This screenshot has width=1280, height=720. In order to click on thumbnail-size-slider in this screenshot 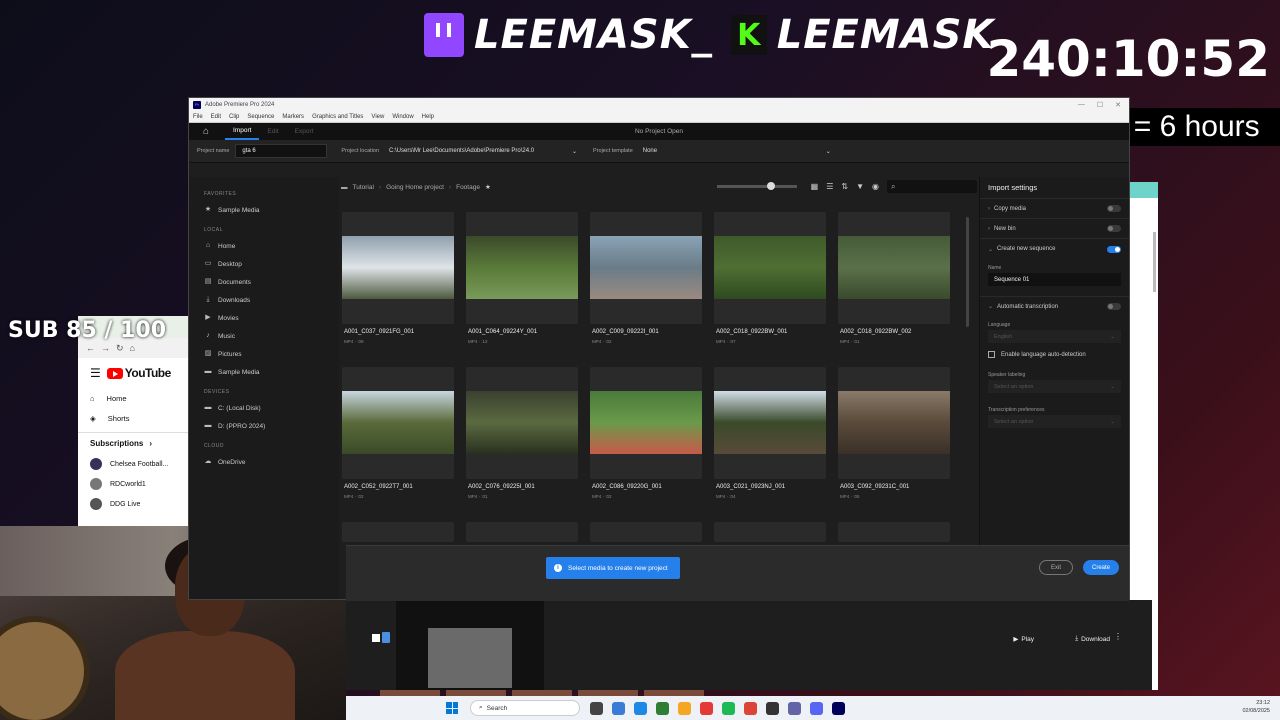, I will do `click(756, 186)`.